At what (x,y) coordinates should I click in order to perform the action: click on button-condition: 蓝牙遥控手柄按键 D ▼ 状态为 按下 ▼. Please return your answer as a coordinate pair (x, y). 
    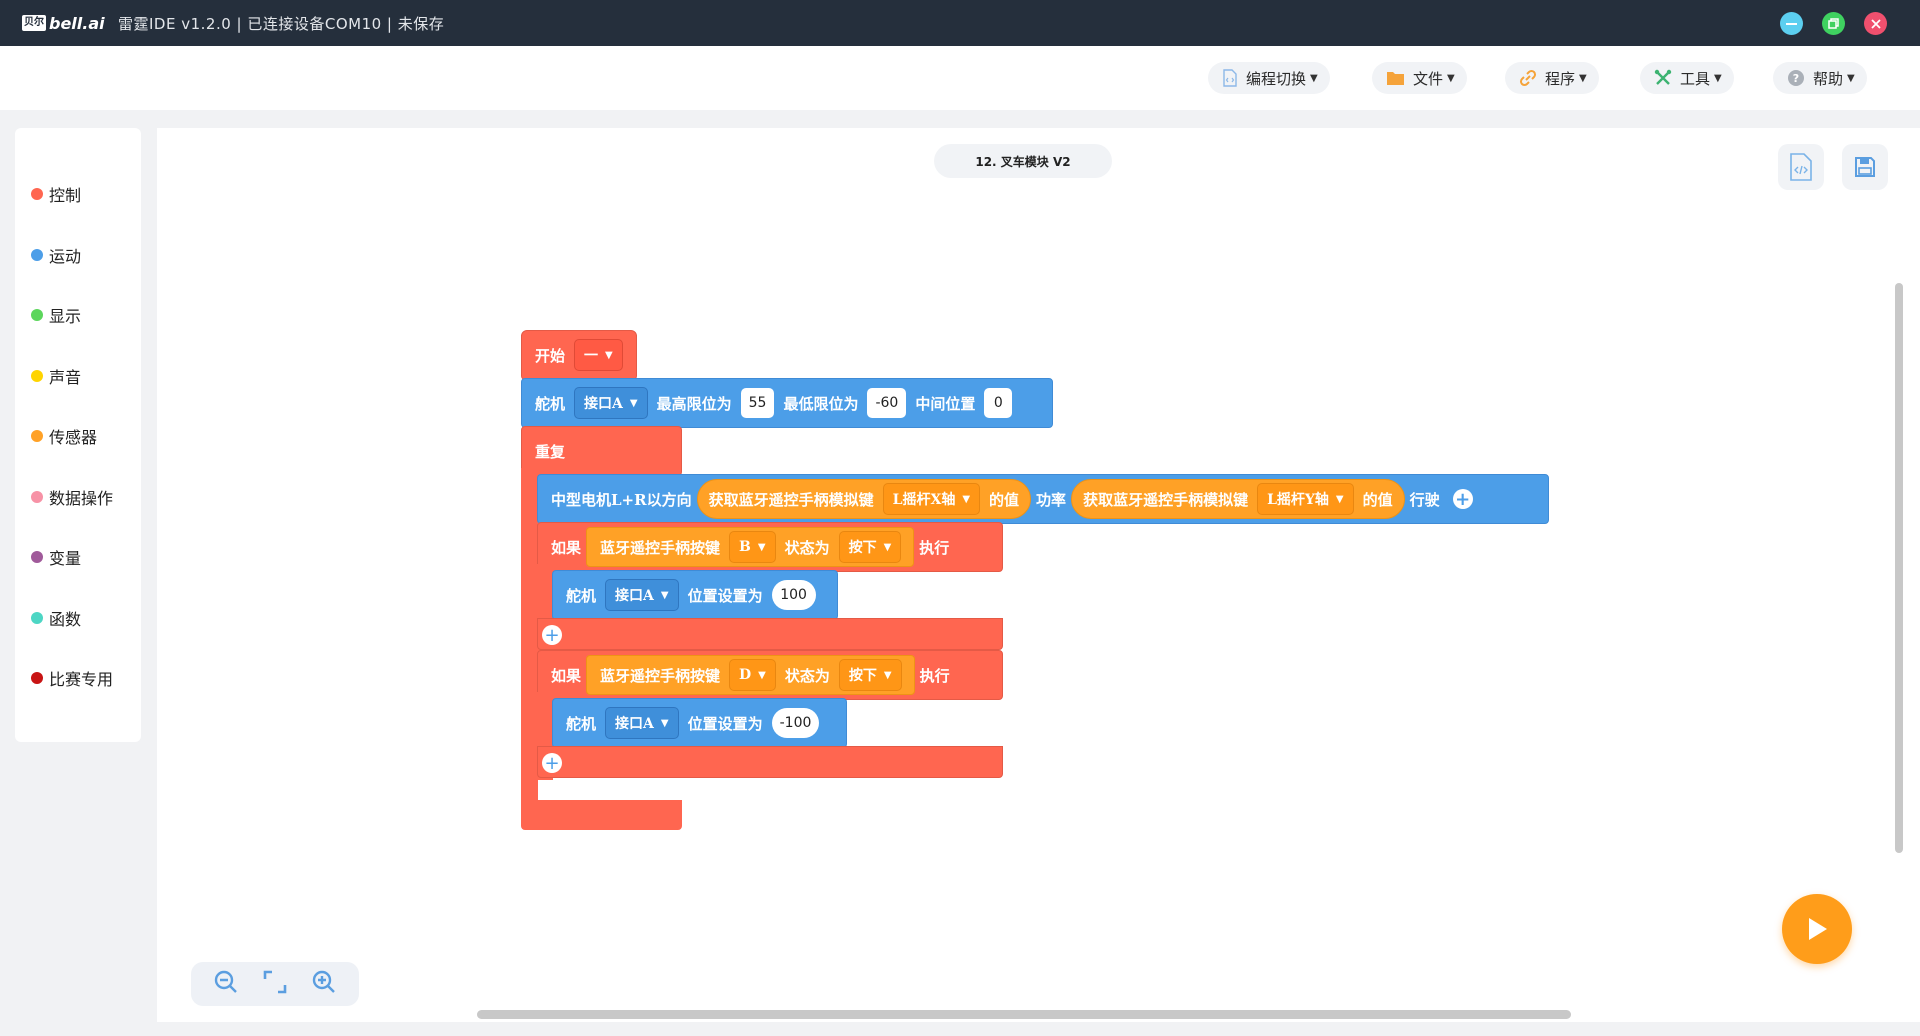
    Looking at the image, I should click on (750, 675).